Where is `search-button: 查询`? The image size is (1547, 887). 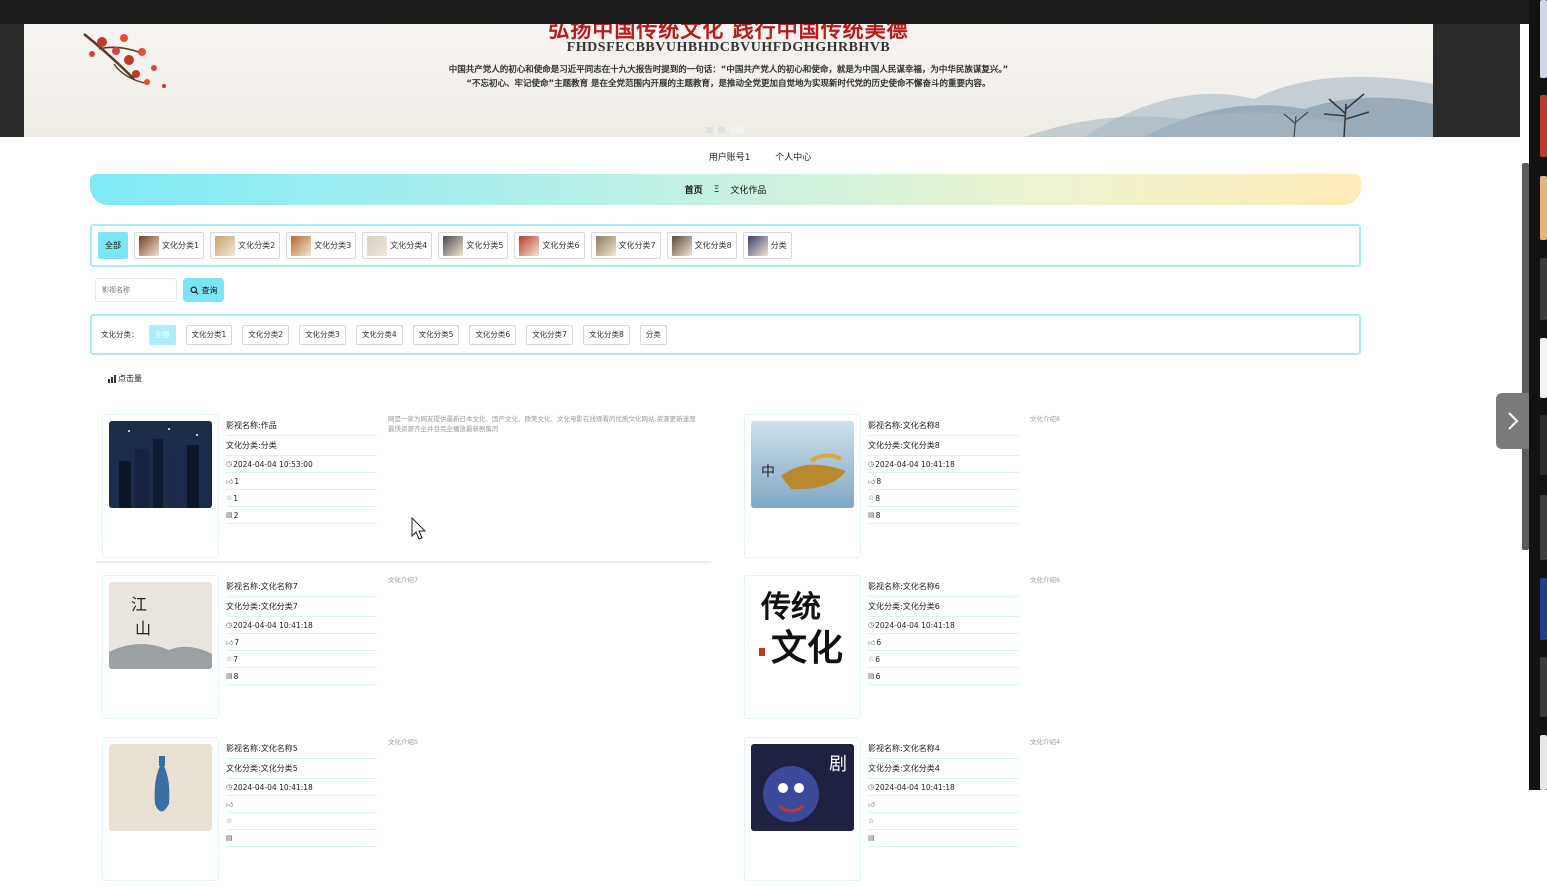
search-button: 查询 is located at coordinates (203, 290).